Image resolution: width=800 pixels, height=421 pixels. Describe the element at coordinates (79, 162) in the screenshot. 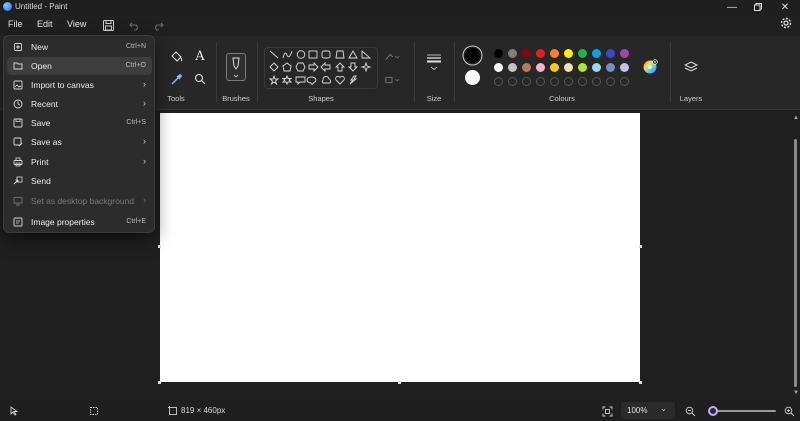

I see `file-menu-print: Print ›` at that location.